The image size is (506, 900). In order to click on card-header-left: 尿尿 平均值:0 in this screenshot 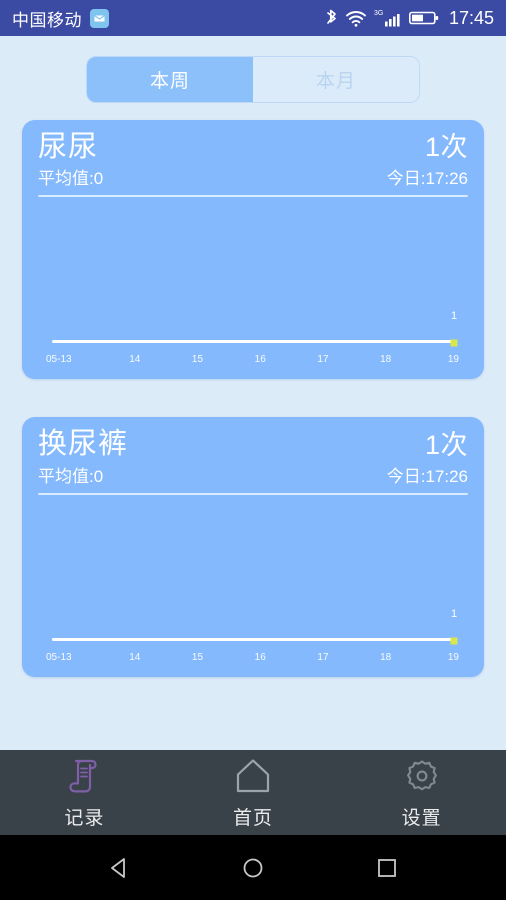, I will do `click(70, 160)`.